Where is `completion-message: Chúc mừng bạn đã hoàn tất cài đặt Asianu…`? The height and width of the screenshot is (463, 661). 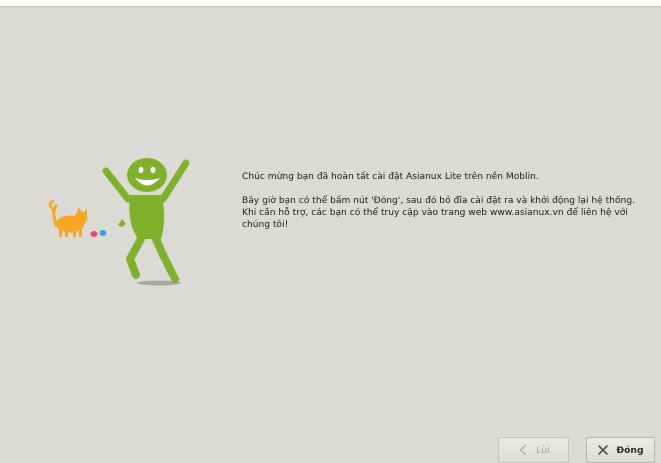 completion-message: Chúc mừng bạn đã hoàn tất cài đặt Asianu… is located at coordinates (448, 201).